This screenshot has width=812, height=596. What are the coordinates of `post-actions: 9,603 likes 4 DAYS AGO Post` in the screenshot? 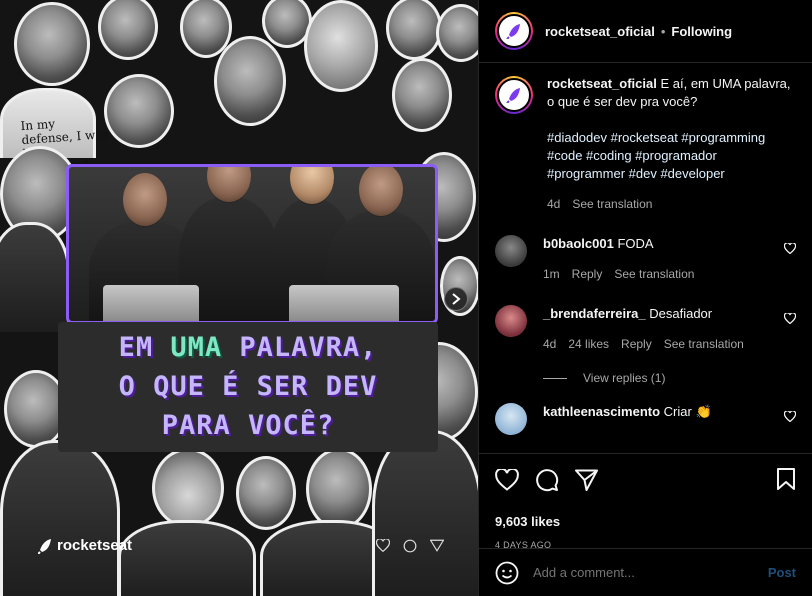 It's located at (645, 524).